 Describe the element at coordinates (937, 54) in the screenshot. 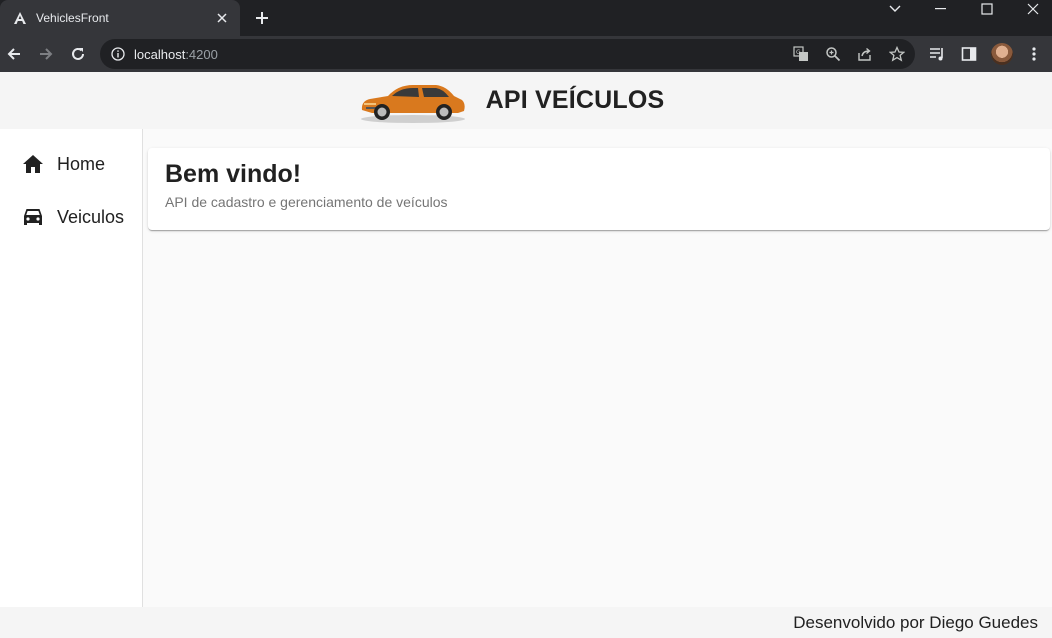

I see `reading-list-icon` at that location.